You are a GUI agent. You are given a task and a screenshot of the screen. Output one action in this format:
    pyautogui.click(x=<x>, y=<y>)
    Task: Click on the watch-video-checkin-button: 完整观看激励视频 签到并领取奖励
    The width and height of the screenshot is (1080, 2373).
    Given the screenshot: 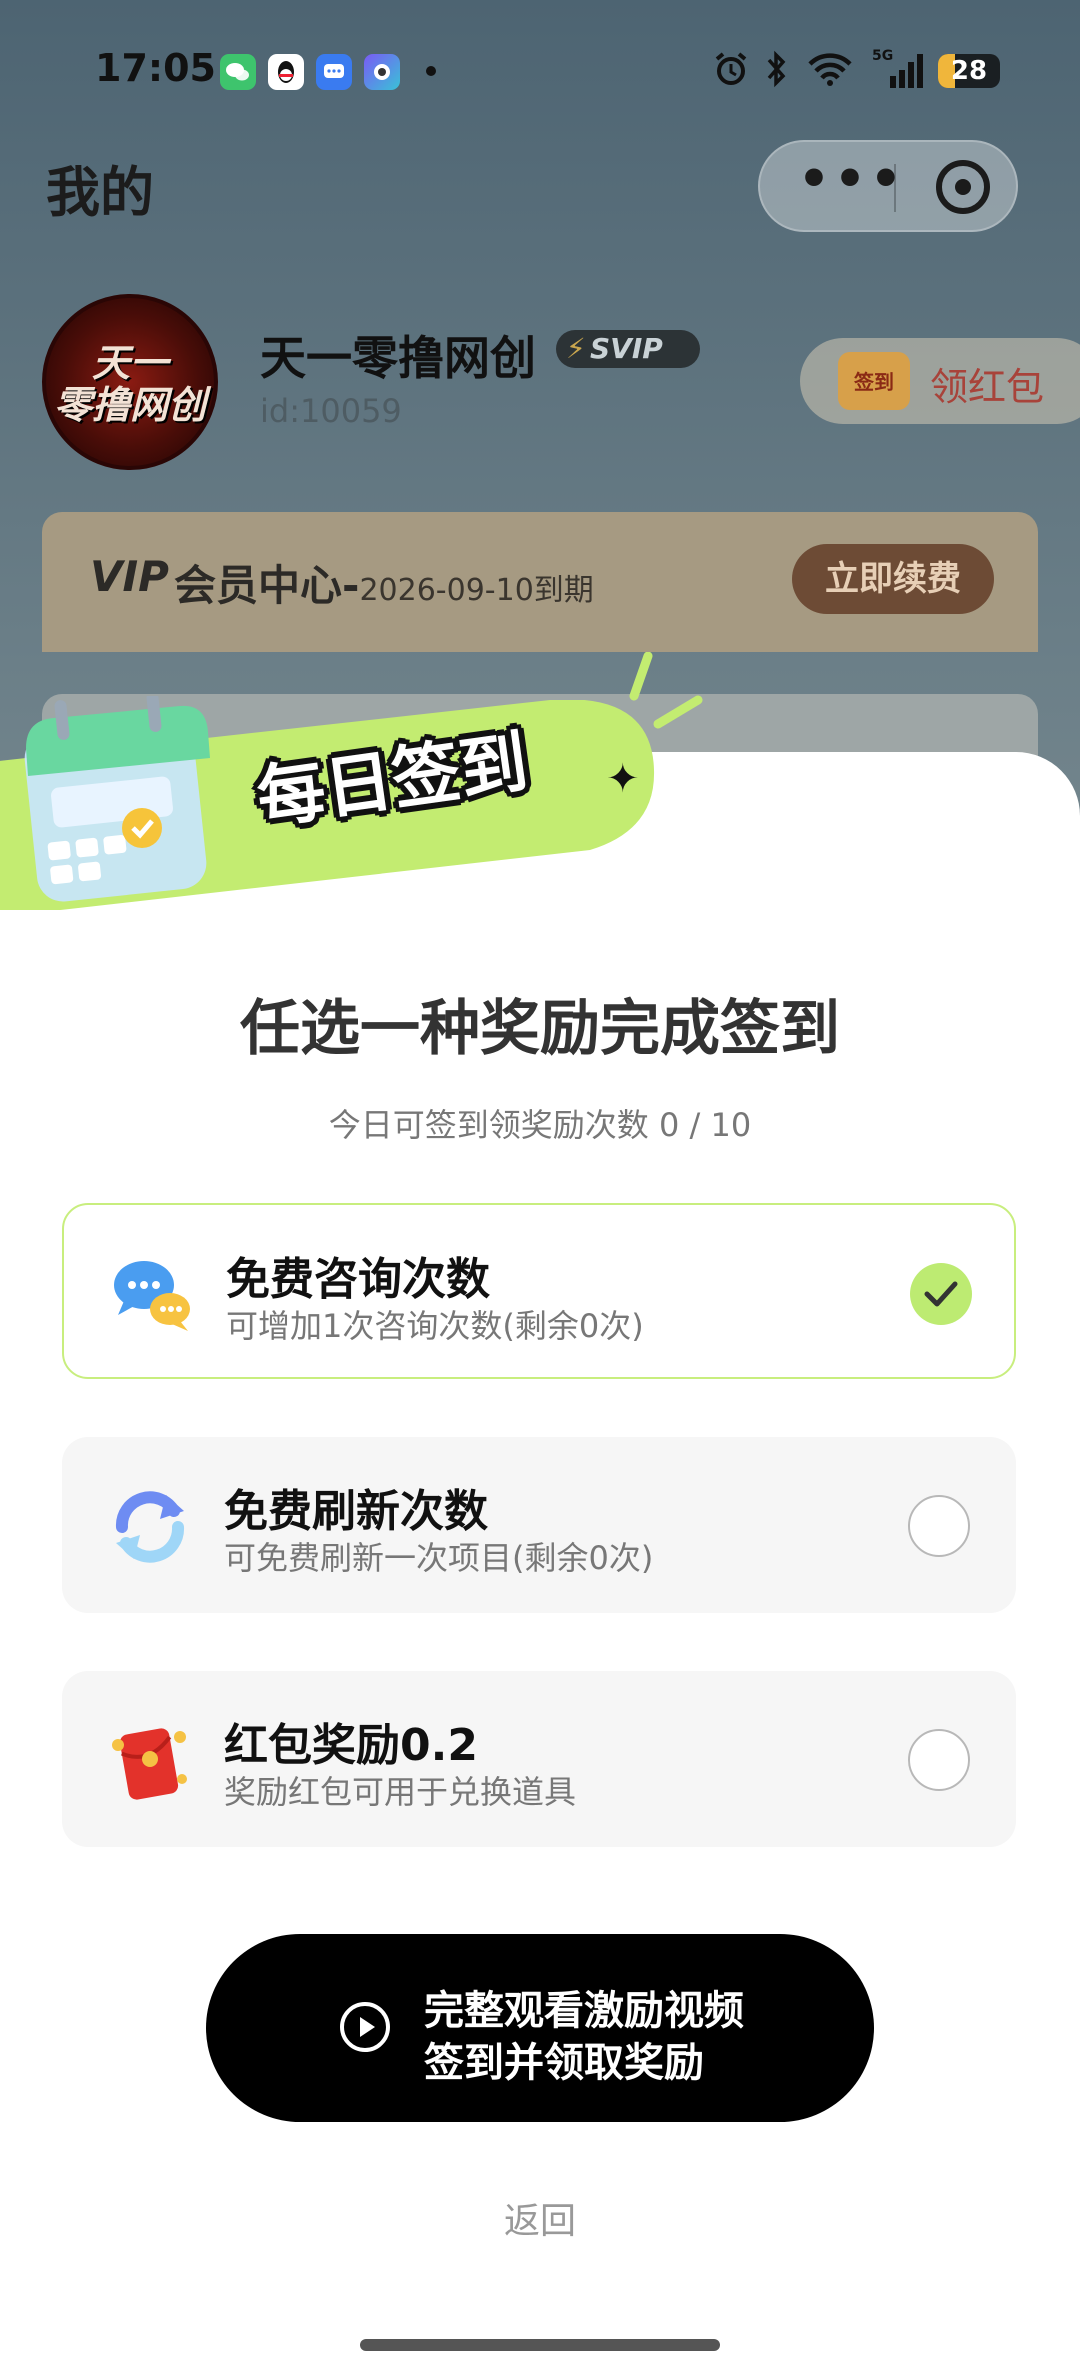 What is the action you would take?
    pyautogui.click(x=540, y=2028)
    